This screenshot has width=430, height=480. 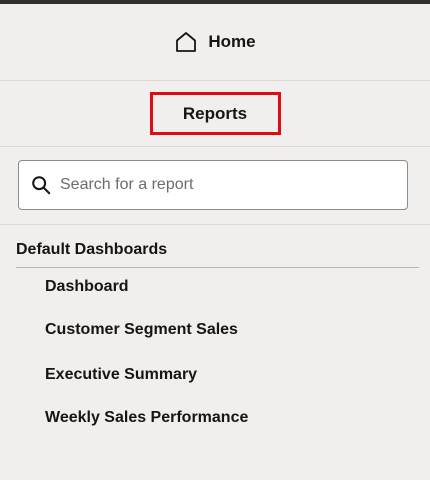 I want to click on report-item-customer-segment-sales: Customer Segment Sales, so click(x=141, y=330).